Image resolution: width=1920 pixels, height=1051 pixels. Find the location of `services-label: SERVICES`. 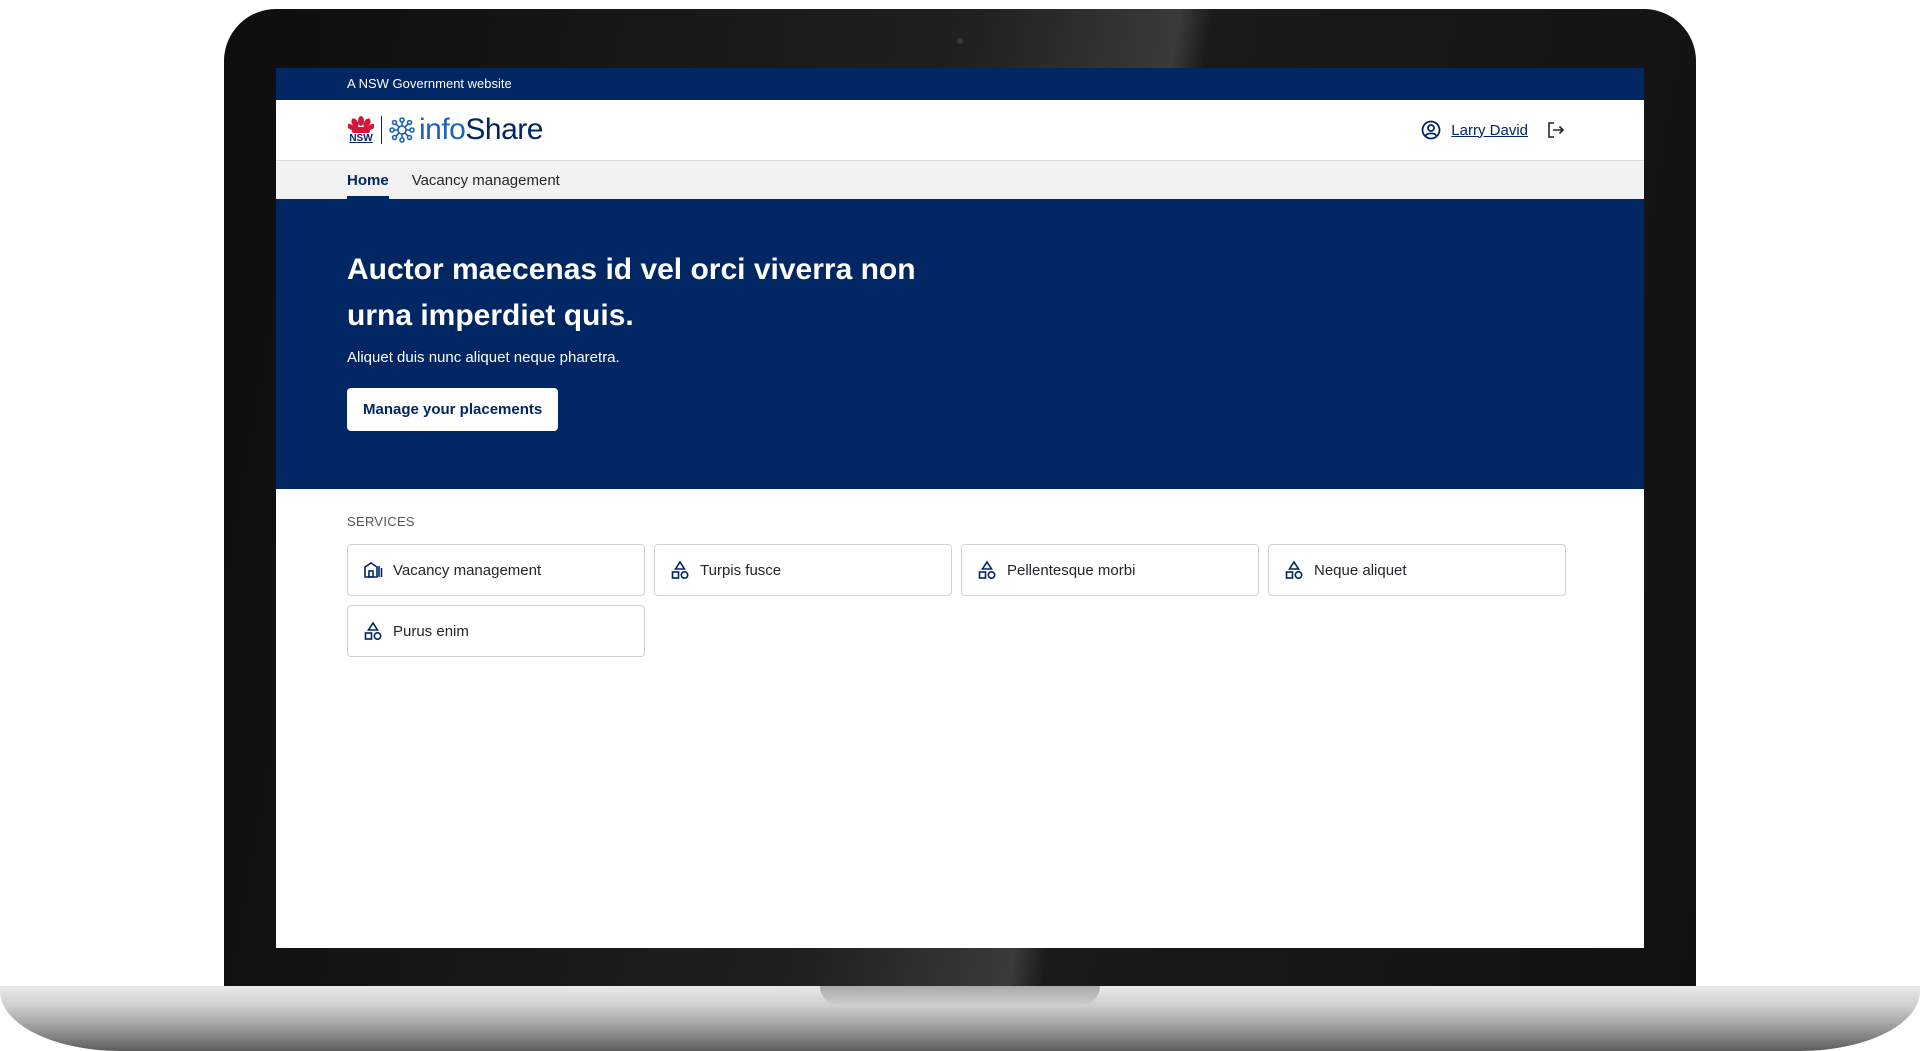

services-label: SERVICES is located at coordinates (381, 521).